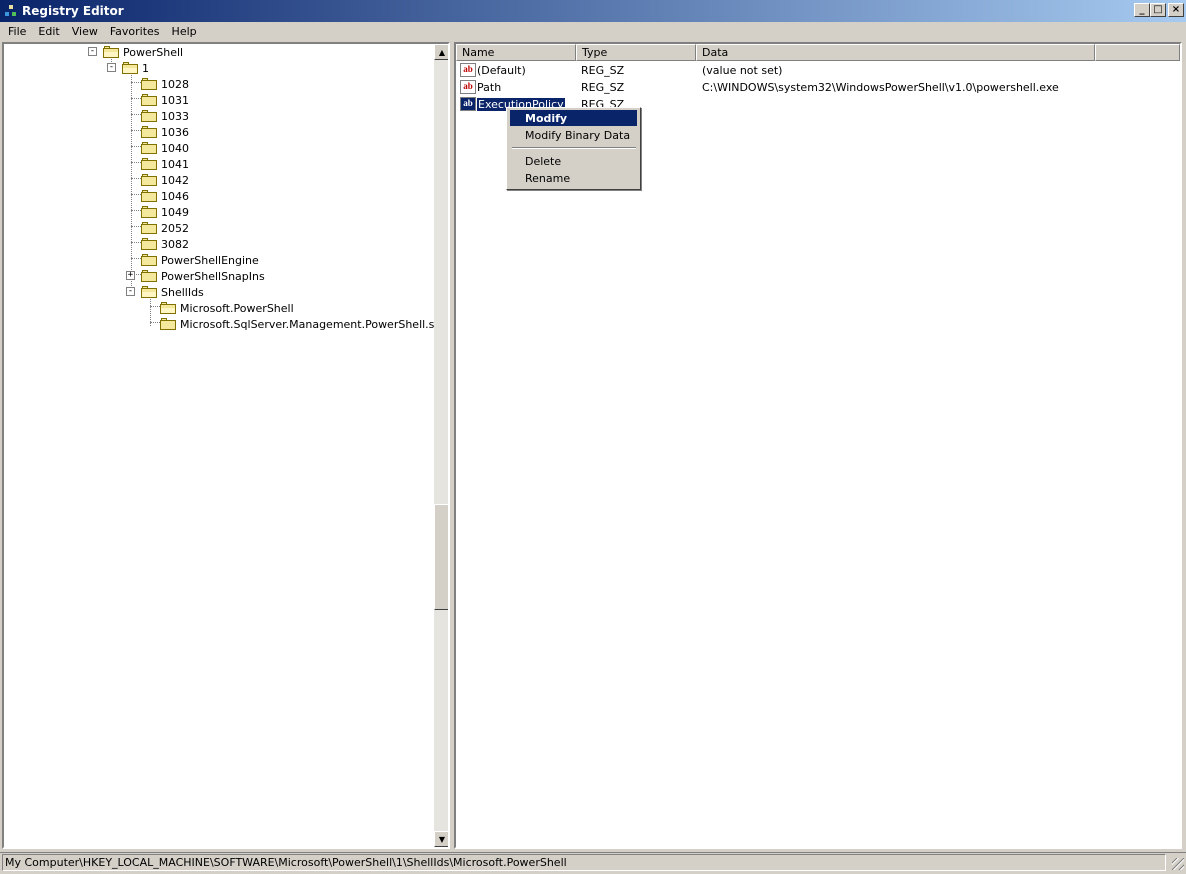  What do you see at coordinates (219, 68) in the screenshot?
I see `tree-node-1: - 1` at bounding box center [219, 68].